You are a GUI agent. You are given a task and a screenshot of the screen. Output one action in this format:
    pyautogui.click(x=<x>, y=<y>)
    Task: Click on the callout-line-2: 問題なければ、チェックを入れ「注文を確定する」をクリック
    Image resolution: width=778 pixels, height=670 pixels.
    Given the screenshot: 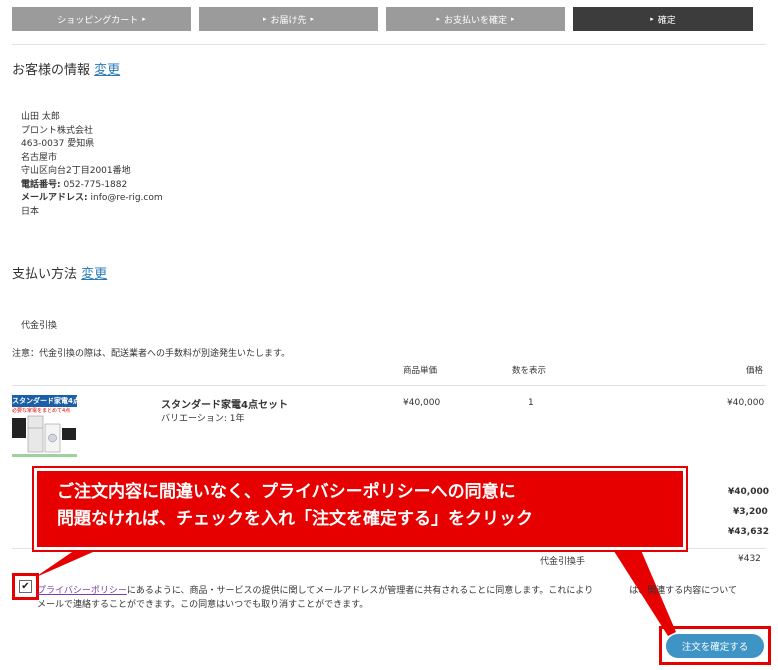 What is the action you would take?
    pyautogui.click(x=295, y=519)
    